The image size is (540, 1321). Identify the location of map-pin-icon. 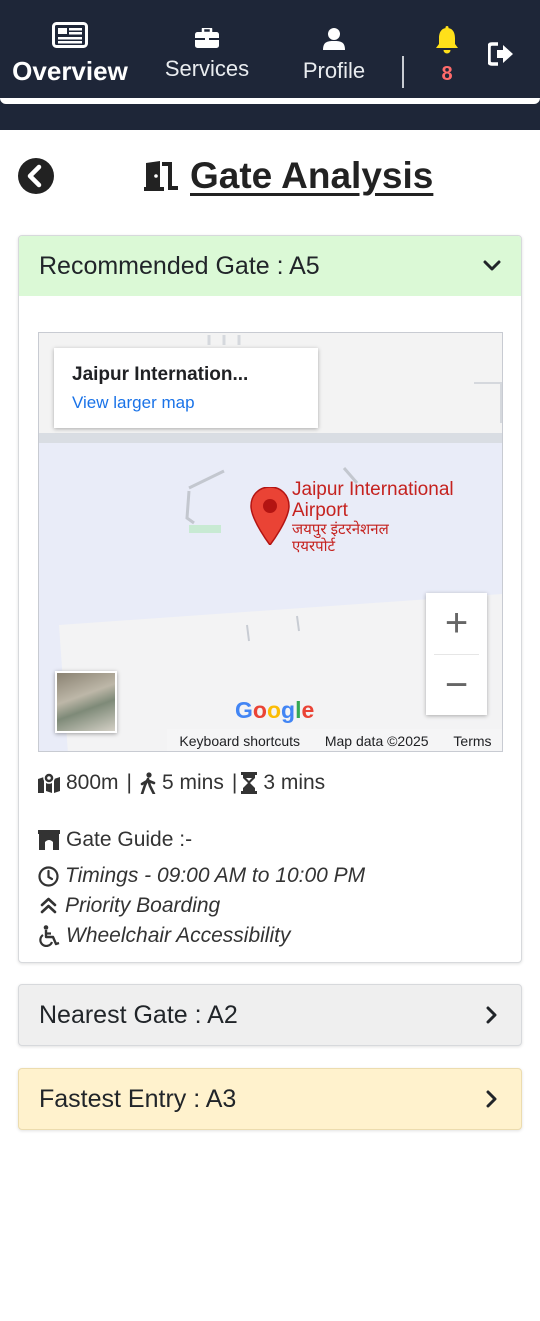
(270, 516).